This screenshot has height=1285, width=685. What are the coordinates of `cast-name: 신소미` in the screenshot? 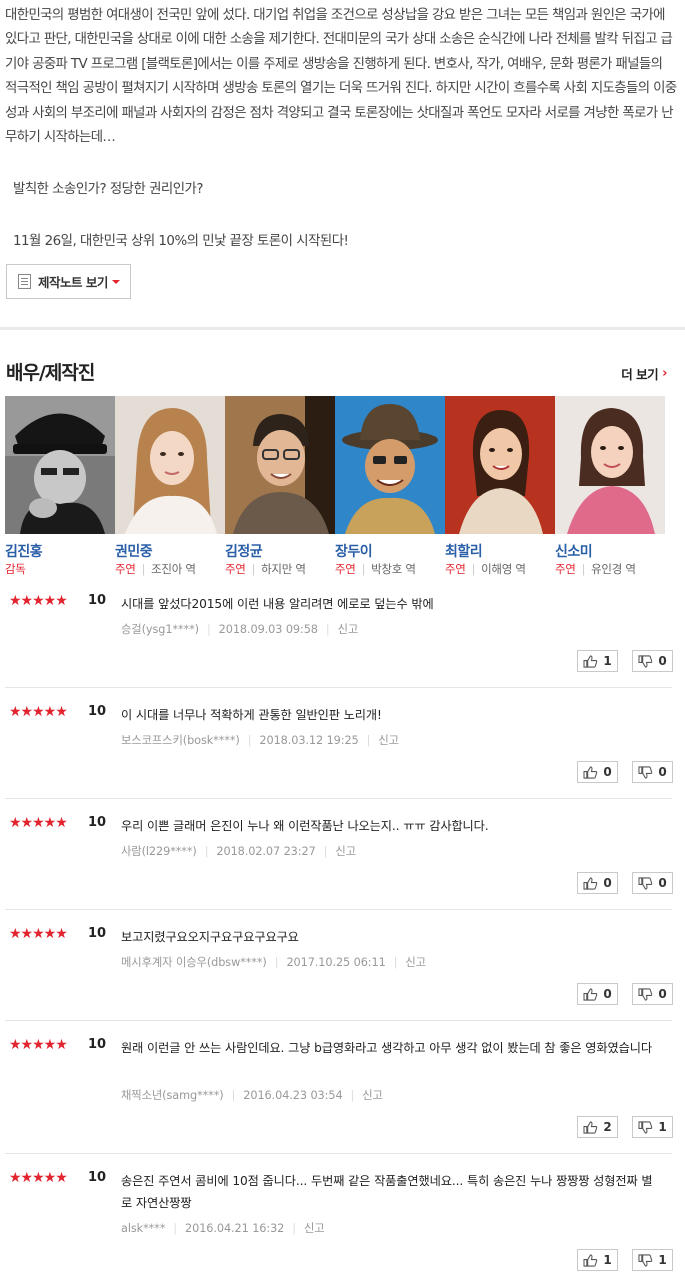 It's located at (574, 551).